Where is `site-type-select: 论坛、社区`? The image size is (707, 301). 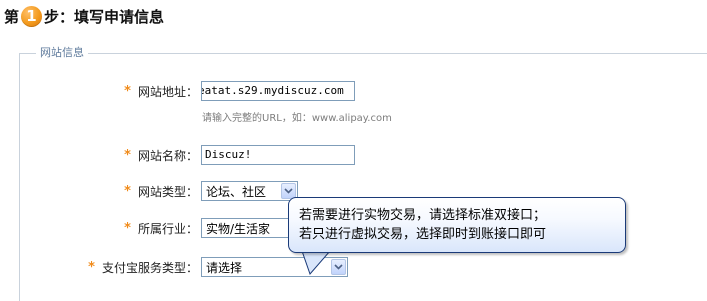 site-type-select: 论坛、社区 is located at coordinates (249, 191).